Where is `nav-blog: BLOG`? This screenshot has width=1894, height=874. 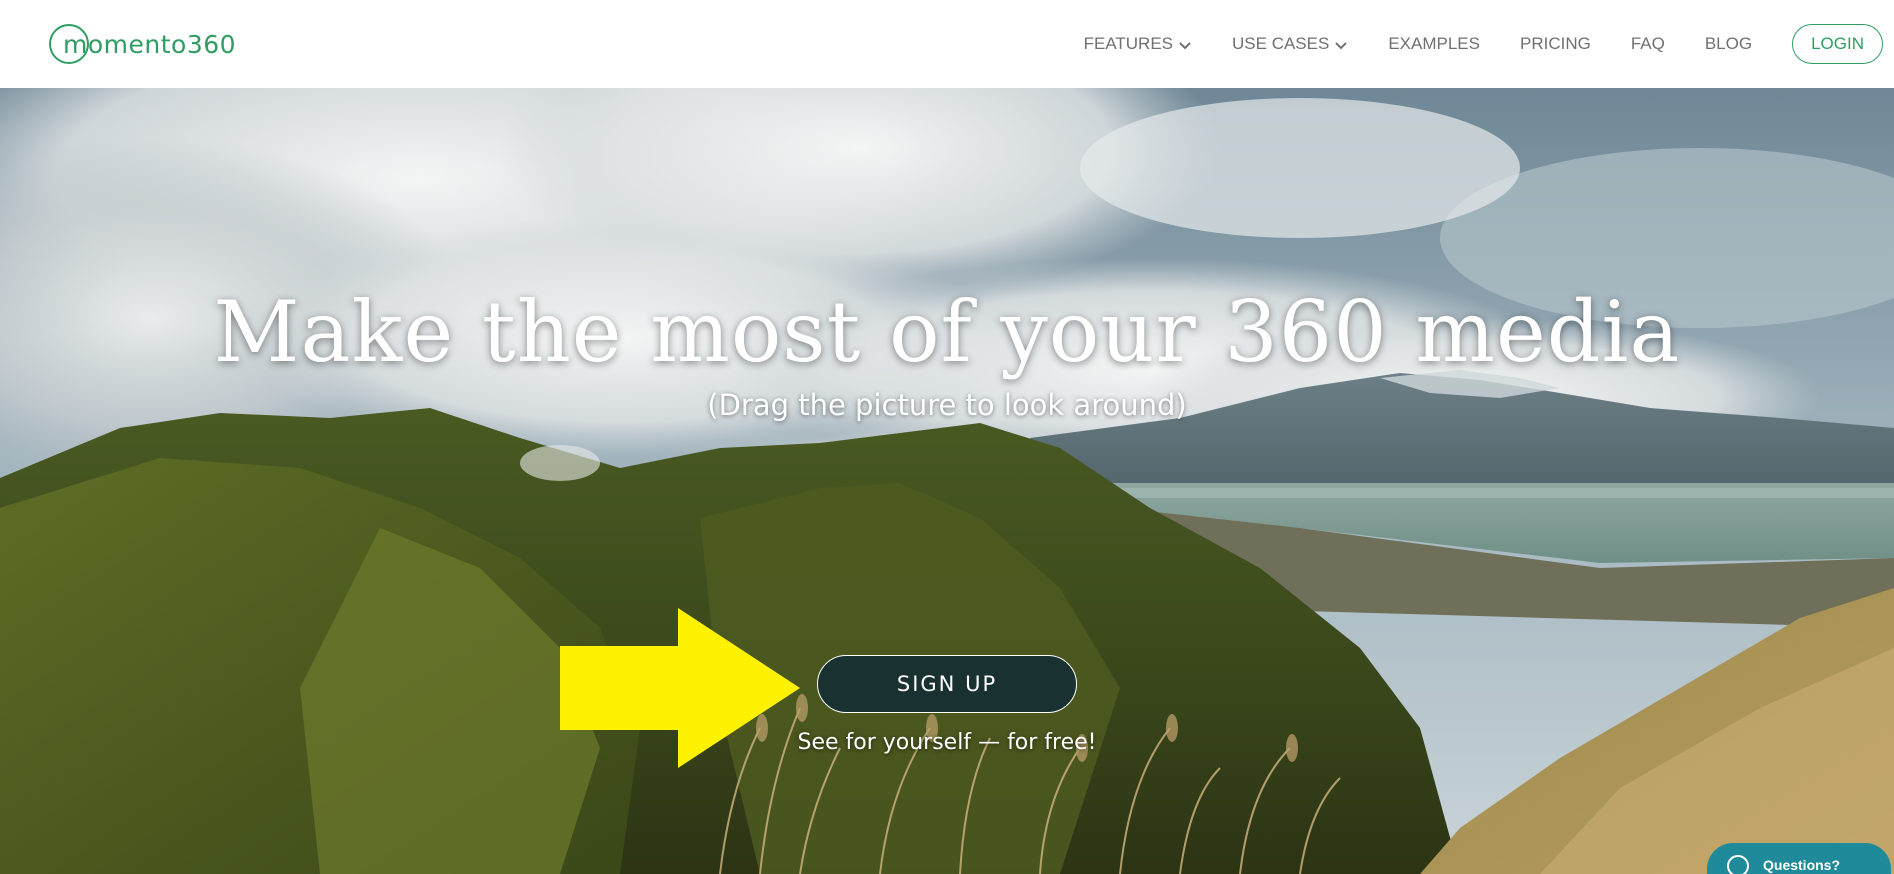
nav-blog: BLOG is located at coordinates (1728, 44).